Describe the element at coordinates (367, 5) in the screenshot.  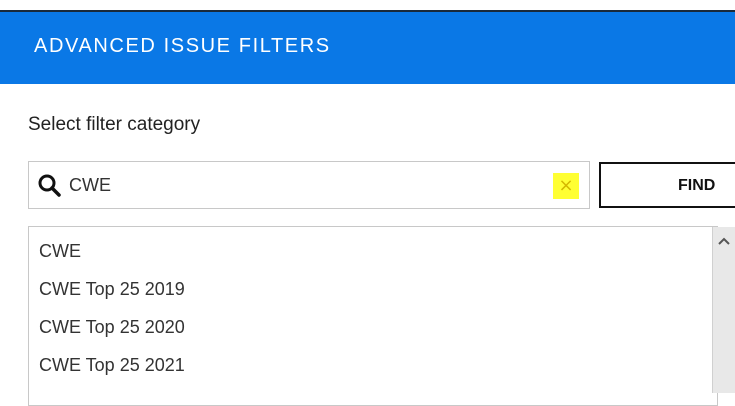
I see `window-top-edge` at that location.